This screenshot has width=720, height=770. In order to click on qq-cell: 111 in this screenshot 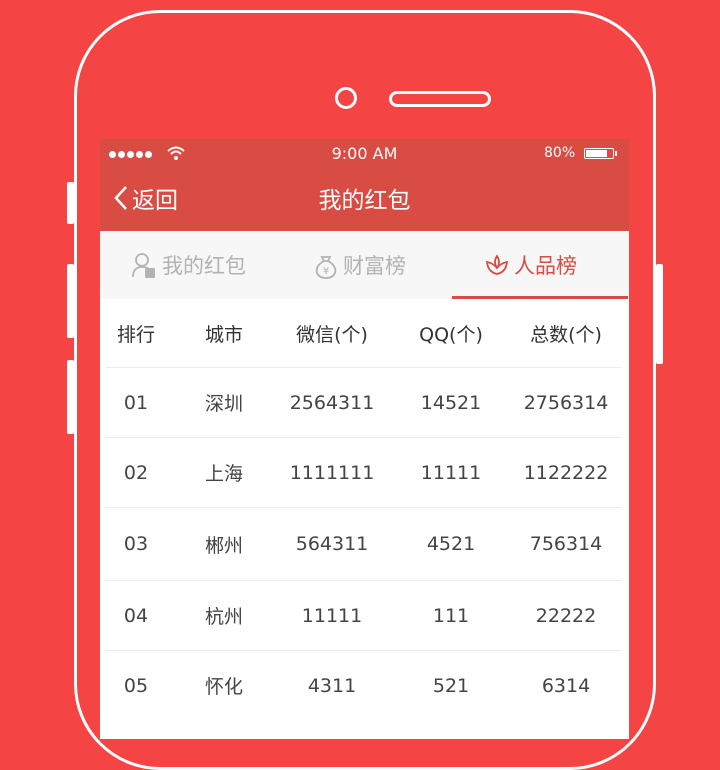, I will do `click(451, 615)`.